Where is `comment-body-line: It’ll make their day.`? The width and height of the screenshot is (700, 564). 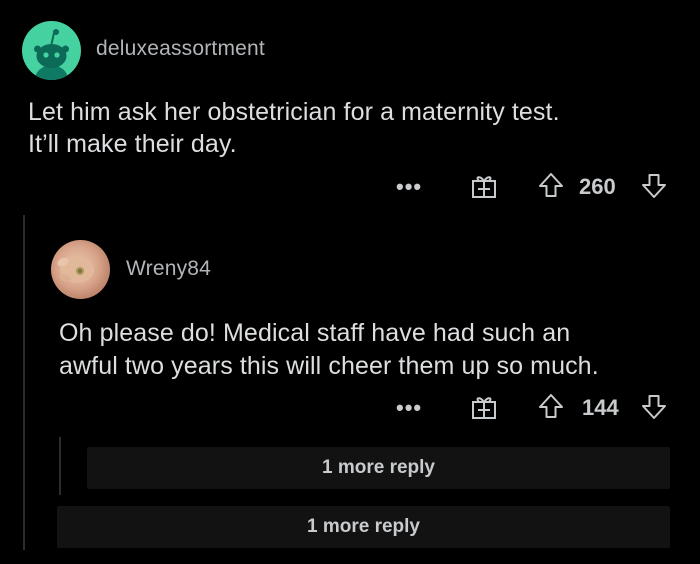
comment-body-line: It’ll make their day. is located at coordinates (132, 144).